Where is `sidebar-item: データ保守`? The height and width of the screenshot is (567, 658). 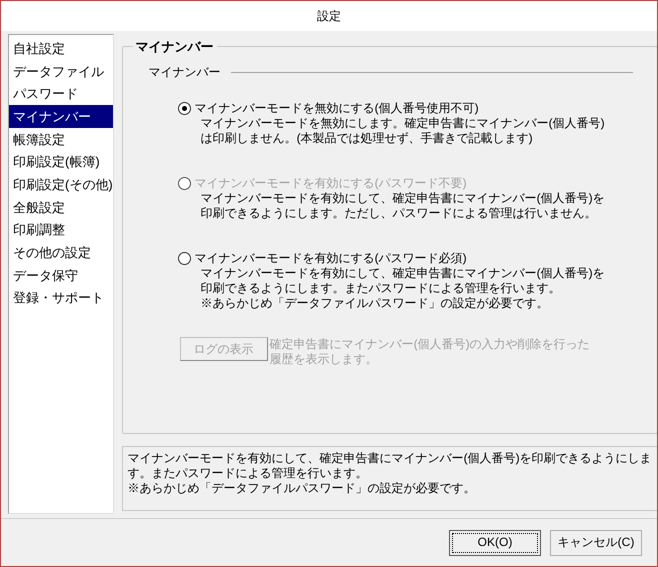
sidebar-item: データ保守 is located at coordinates (61, 275).